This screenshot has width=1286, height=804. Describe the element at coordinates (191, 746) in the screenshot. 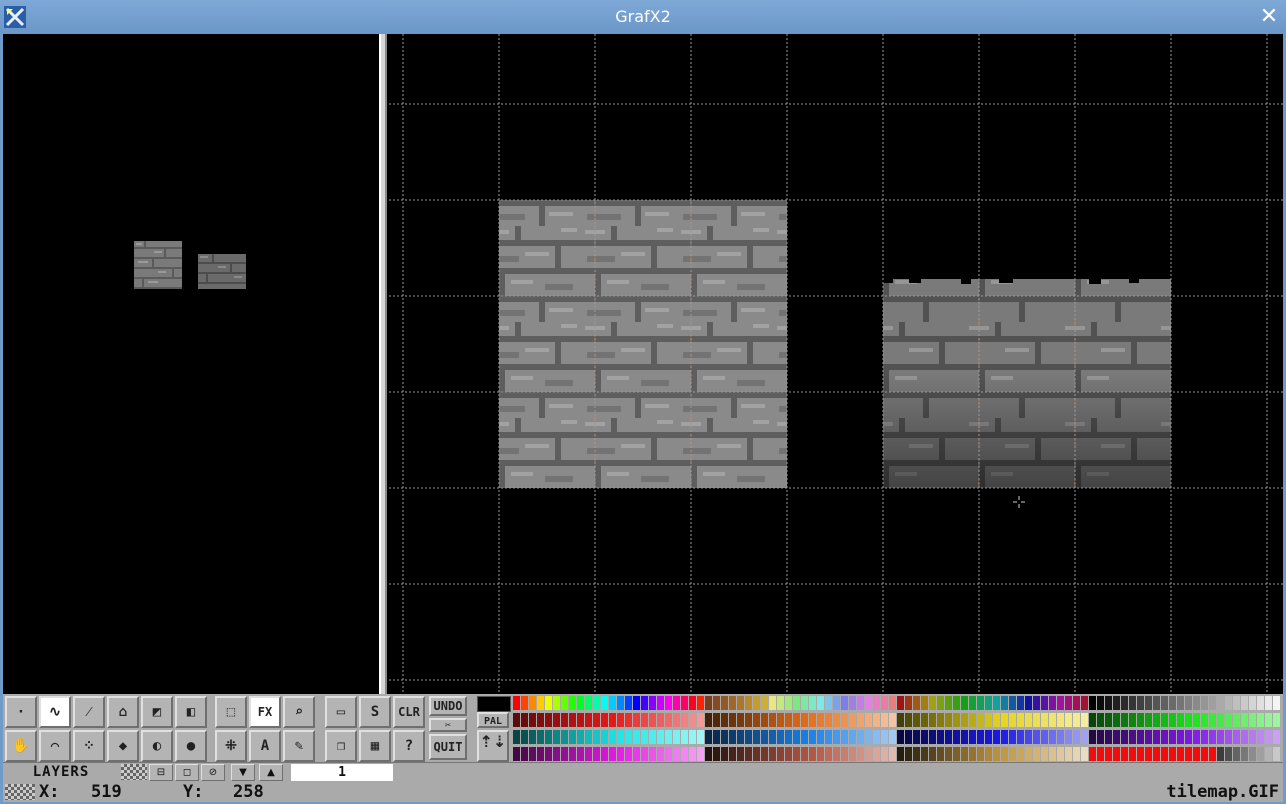

I see `sphere-tool: ●` at that location.